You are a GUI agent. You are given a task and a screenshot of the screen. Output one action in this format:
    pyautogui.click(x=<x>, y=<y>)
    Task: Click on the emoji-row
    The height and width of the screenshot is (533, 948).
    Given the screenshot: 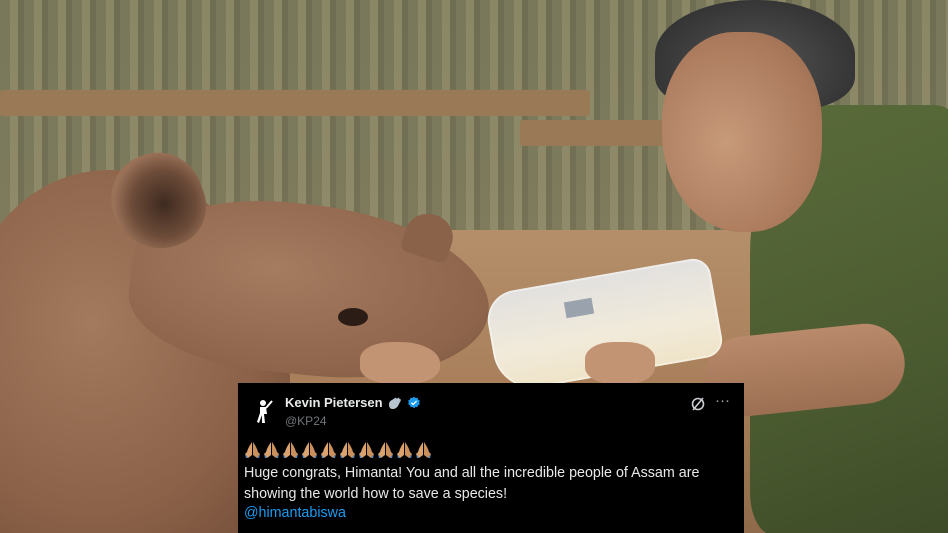 What is the action you would take?
    pyautogui.click(x=338, y=450)
    